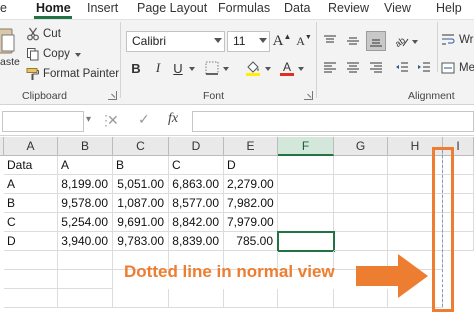  Describe the element at coordinates (112, 95) in the screenshot. I see `clipboard-dialog-launcher-icon` at that location.